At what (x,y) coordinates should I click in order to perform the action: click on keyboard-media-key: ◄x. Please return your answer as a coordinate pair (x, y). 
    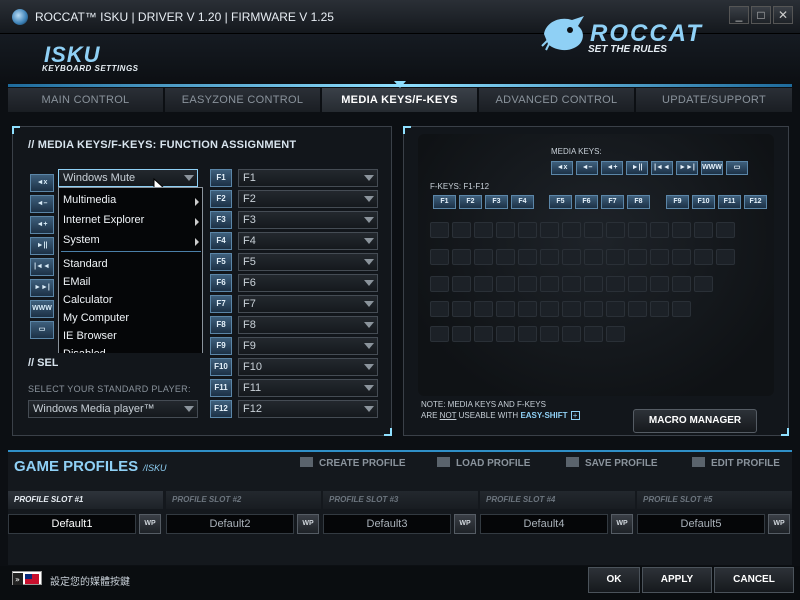
    Looking at the image, I should click on (562, 168).